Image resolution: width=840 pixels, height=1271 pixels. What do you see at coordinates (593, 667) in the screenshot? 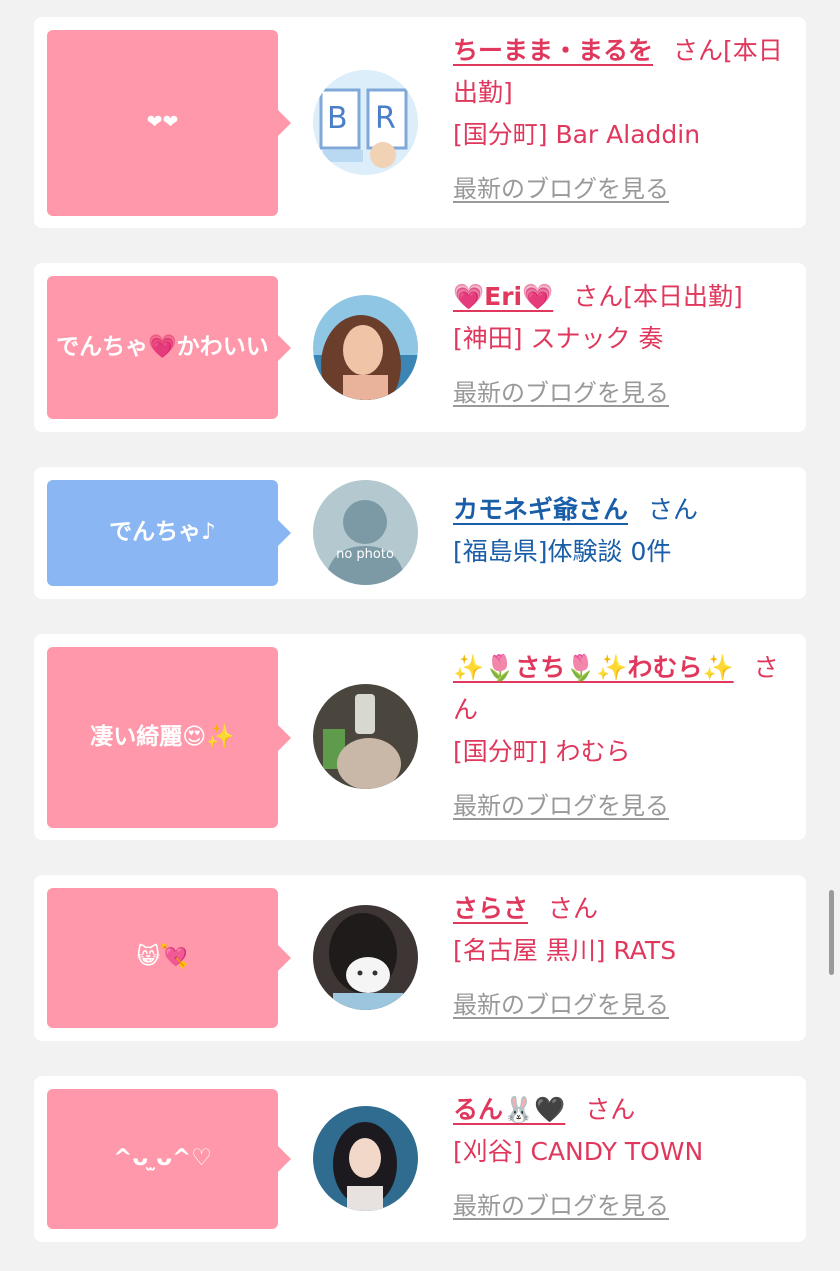
I see `member-name-link: ✨🌷さち🌷✨わむら✨` at bounding box center [593, 667].